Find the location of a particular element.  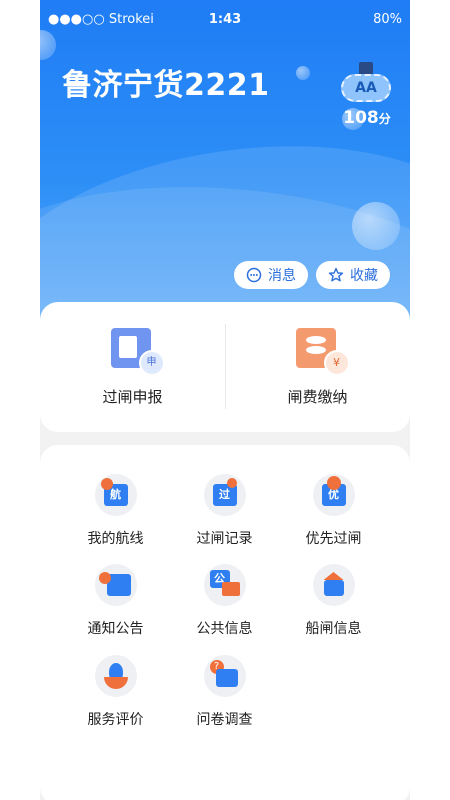

priority-icon: 优 is located at coordinates (333, 495).